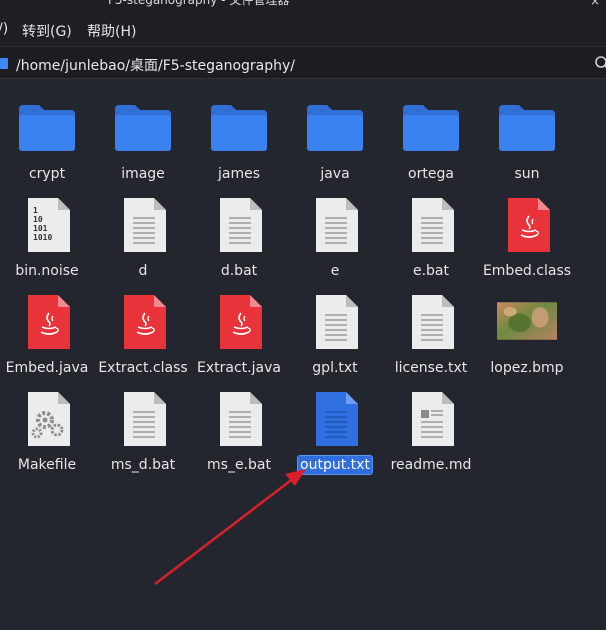 The width and height of the screenshot is (606, 630). I want to click on folder-item: java, so click(335, 130).